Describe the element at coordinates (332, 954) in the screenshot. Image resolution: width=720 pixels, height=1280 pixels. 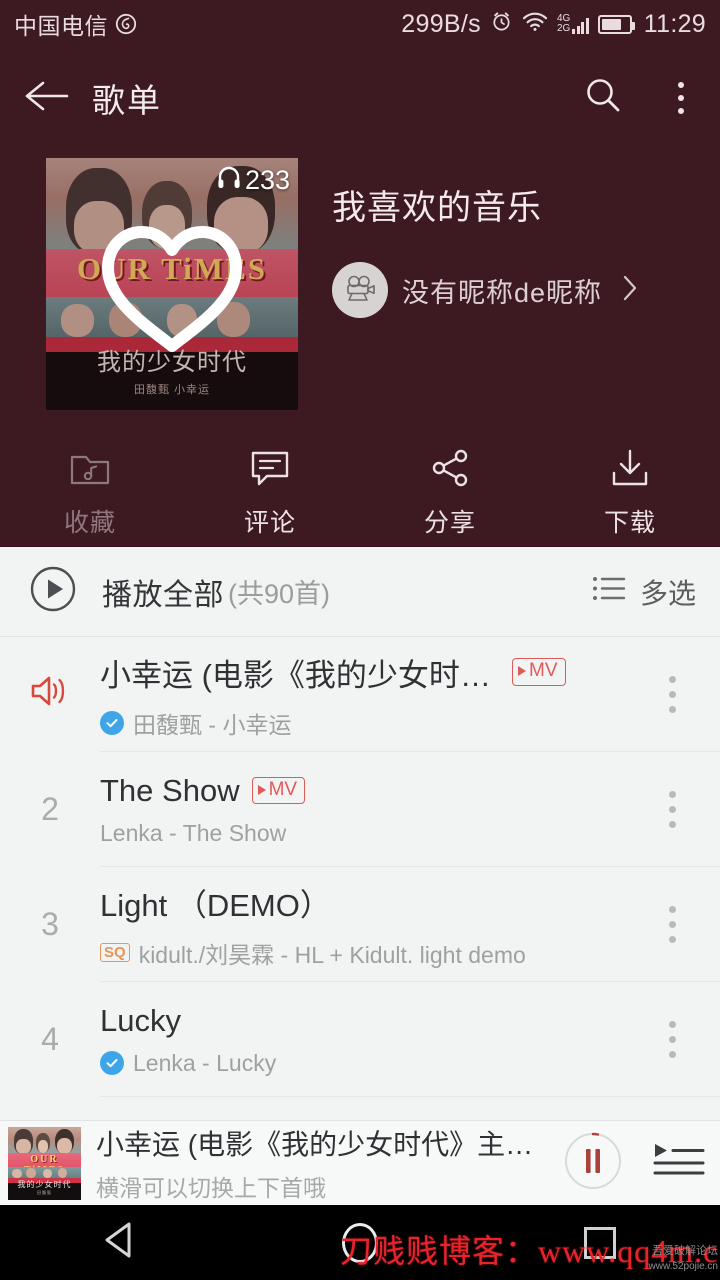
I see `song-artist: kidult./刘昊霖 - HL + Kidult. light demo` at that location.